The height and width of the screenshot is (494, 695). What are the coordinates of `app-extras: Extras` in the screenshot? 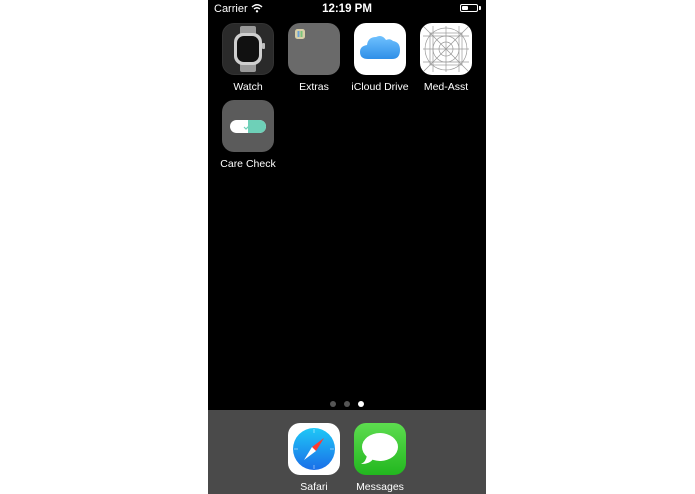 It's located at (314, 58).